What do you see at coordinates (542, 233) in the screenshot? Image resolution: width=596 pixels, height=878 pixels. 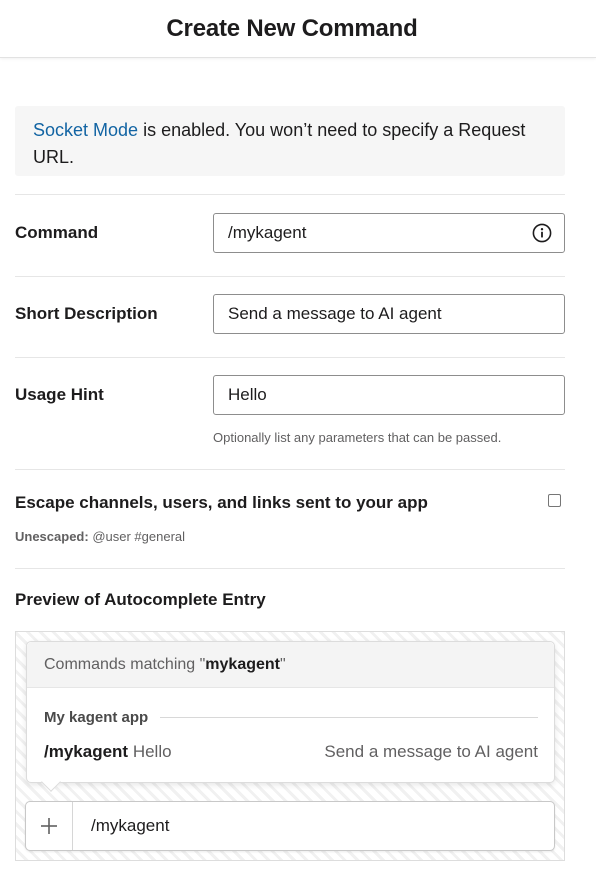 I see `info-icon` at bounding box center [542, 233].